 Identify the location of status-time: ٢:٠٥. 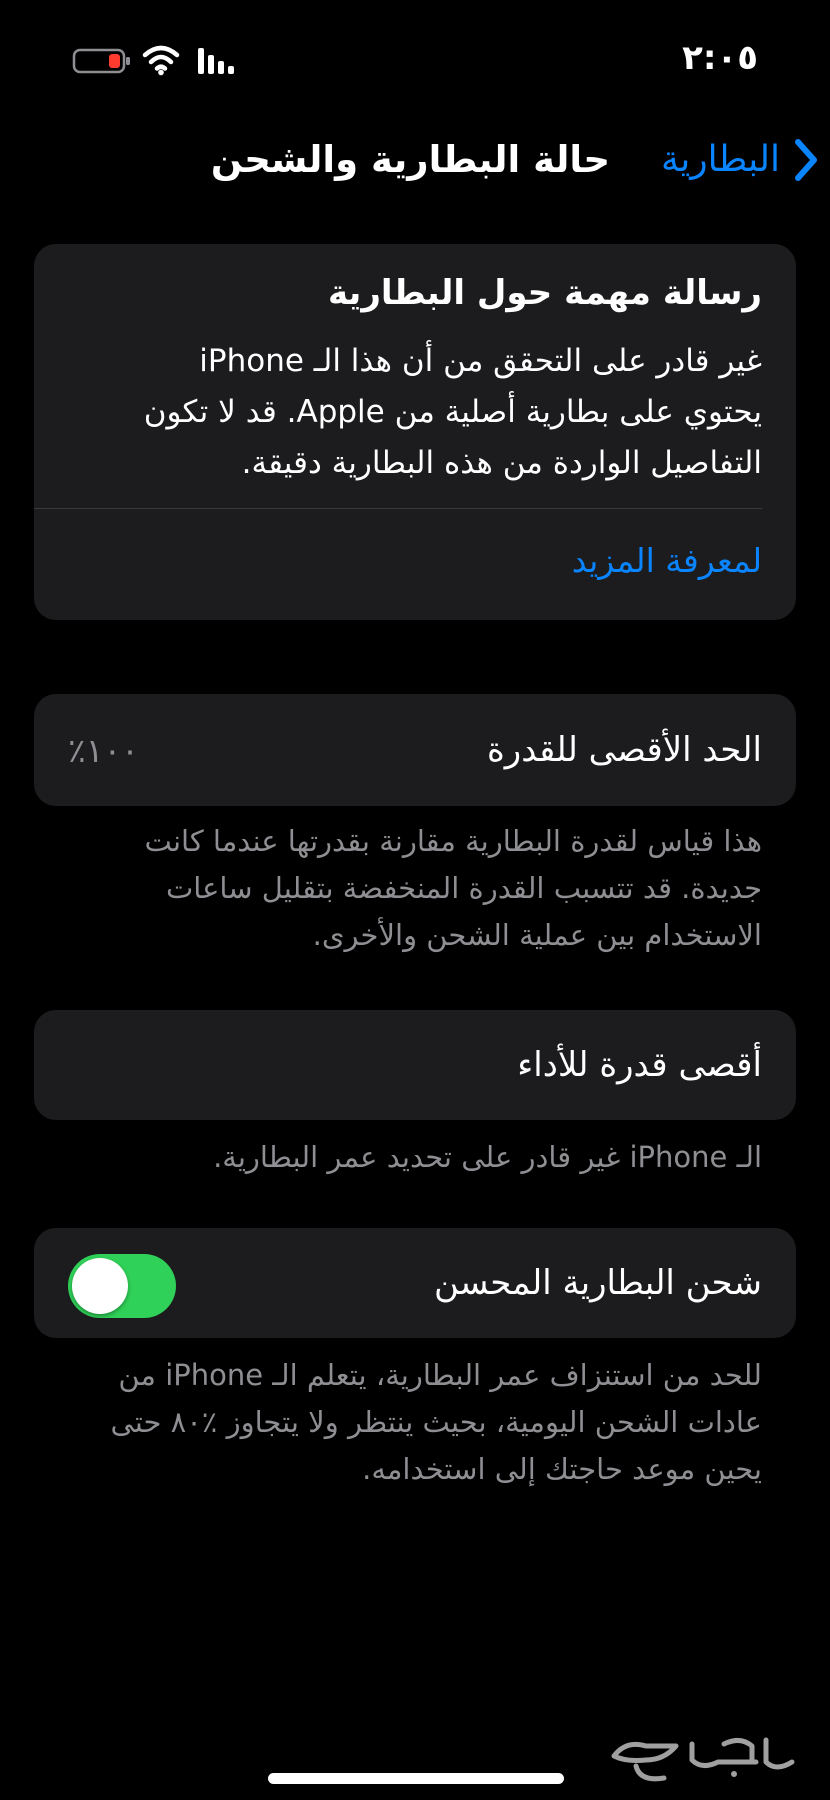
(720, 58).